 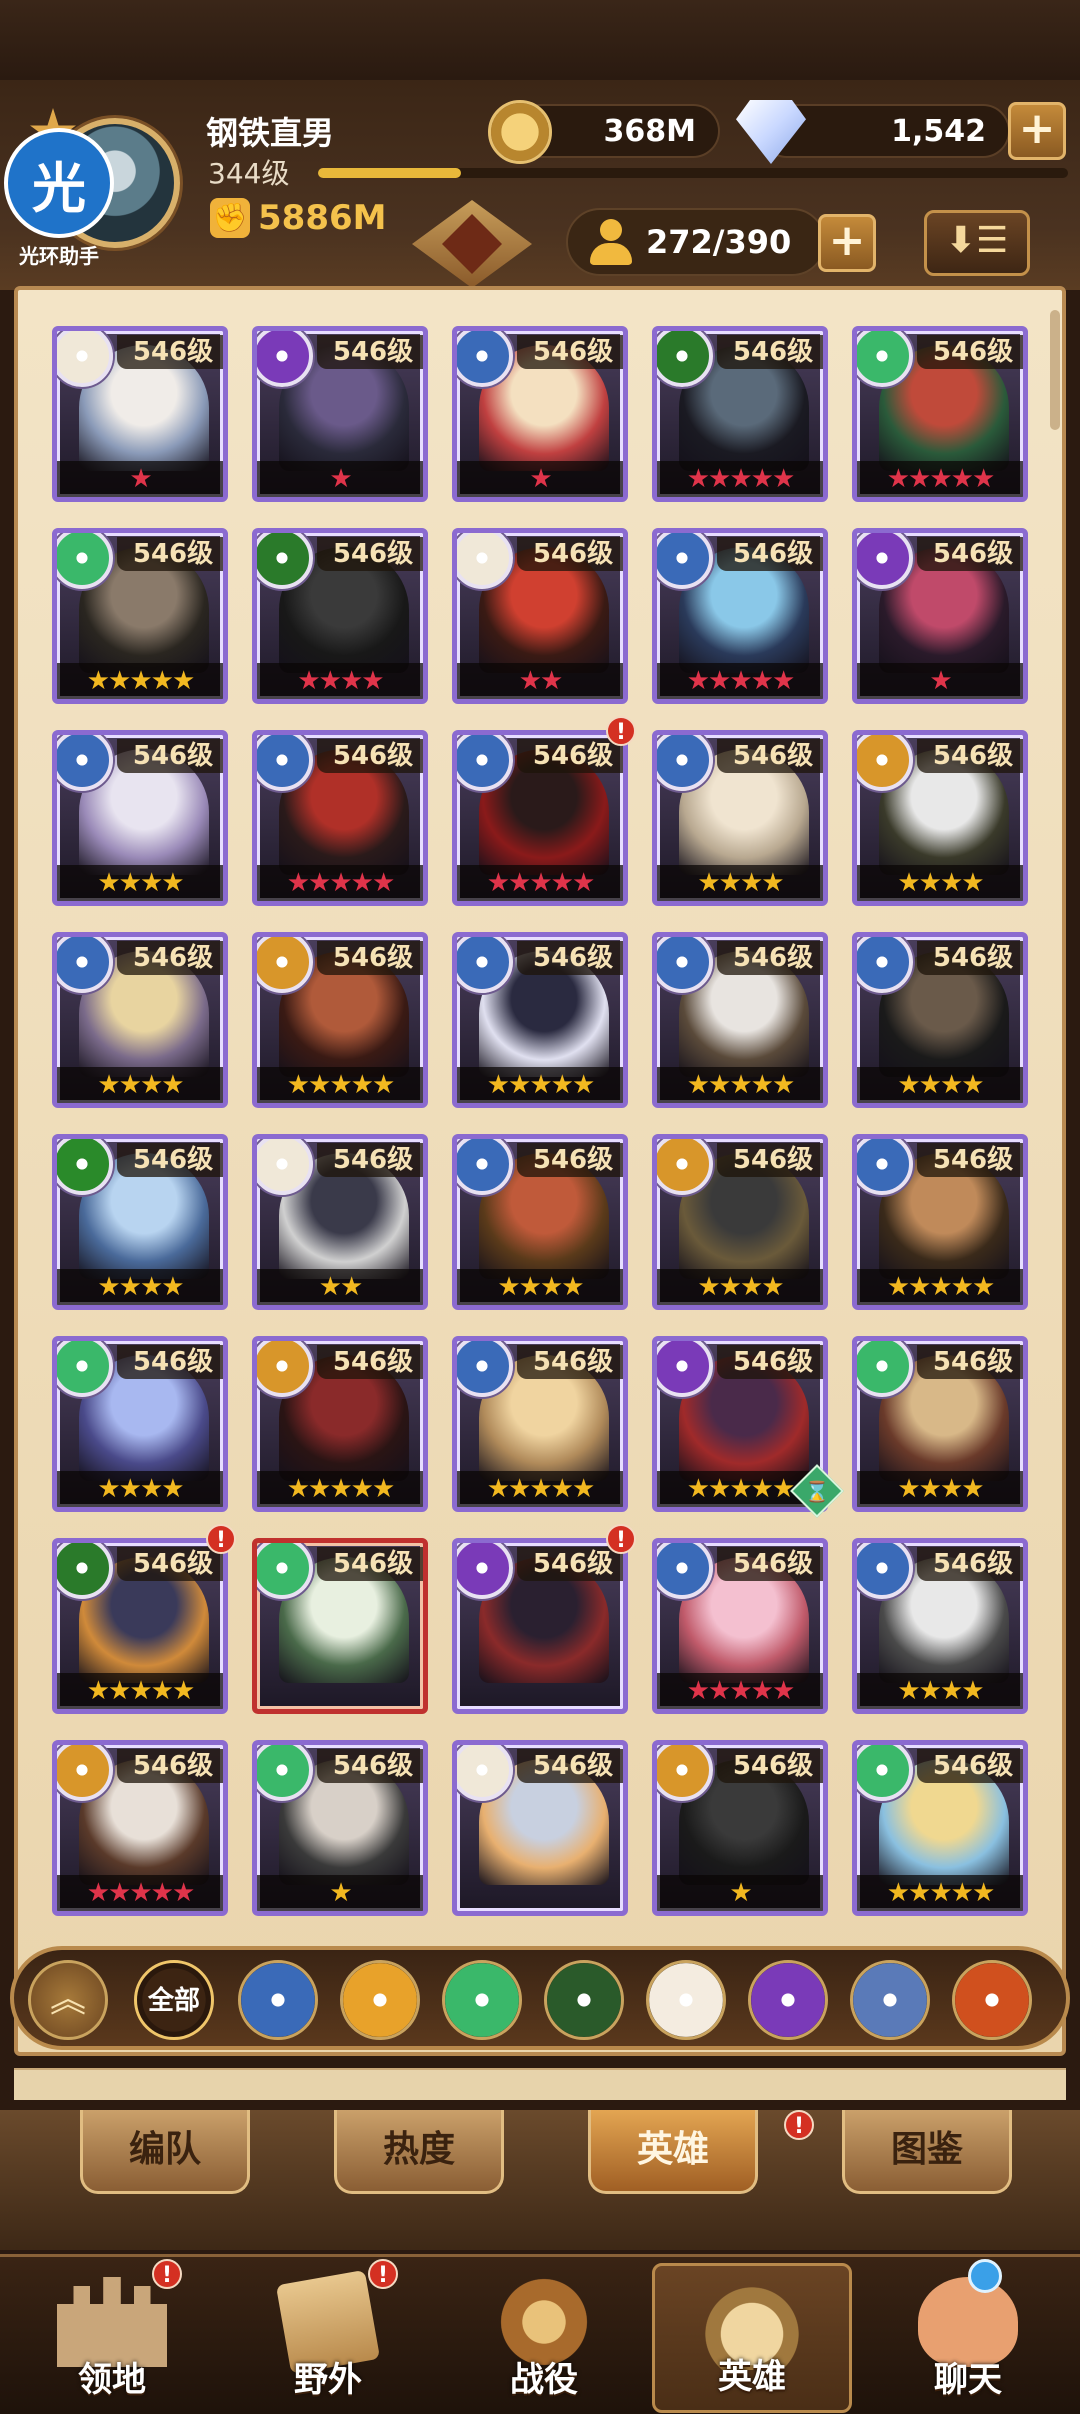 What do you see at coordinates (112, 2338) in the screenshot?
I see `nav-item-0: 领地` at bounding box center [112, 2338].